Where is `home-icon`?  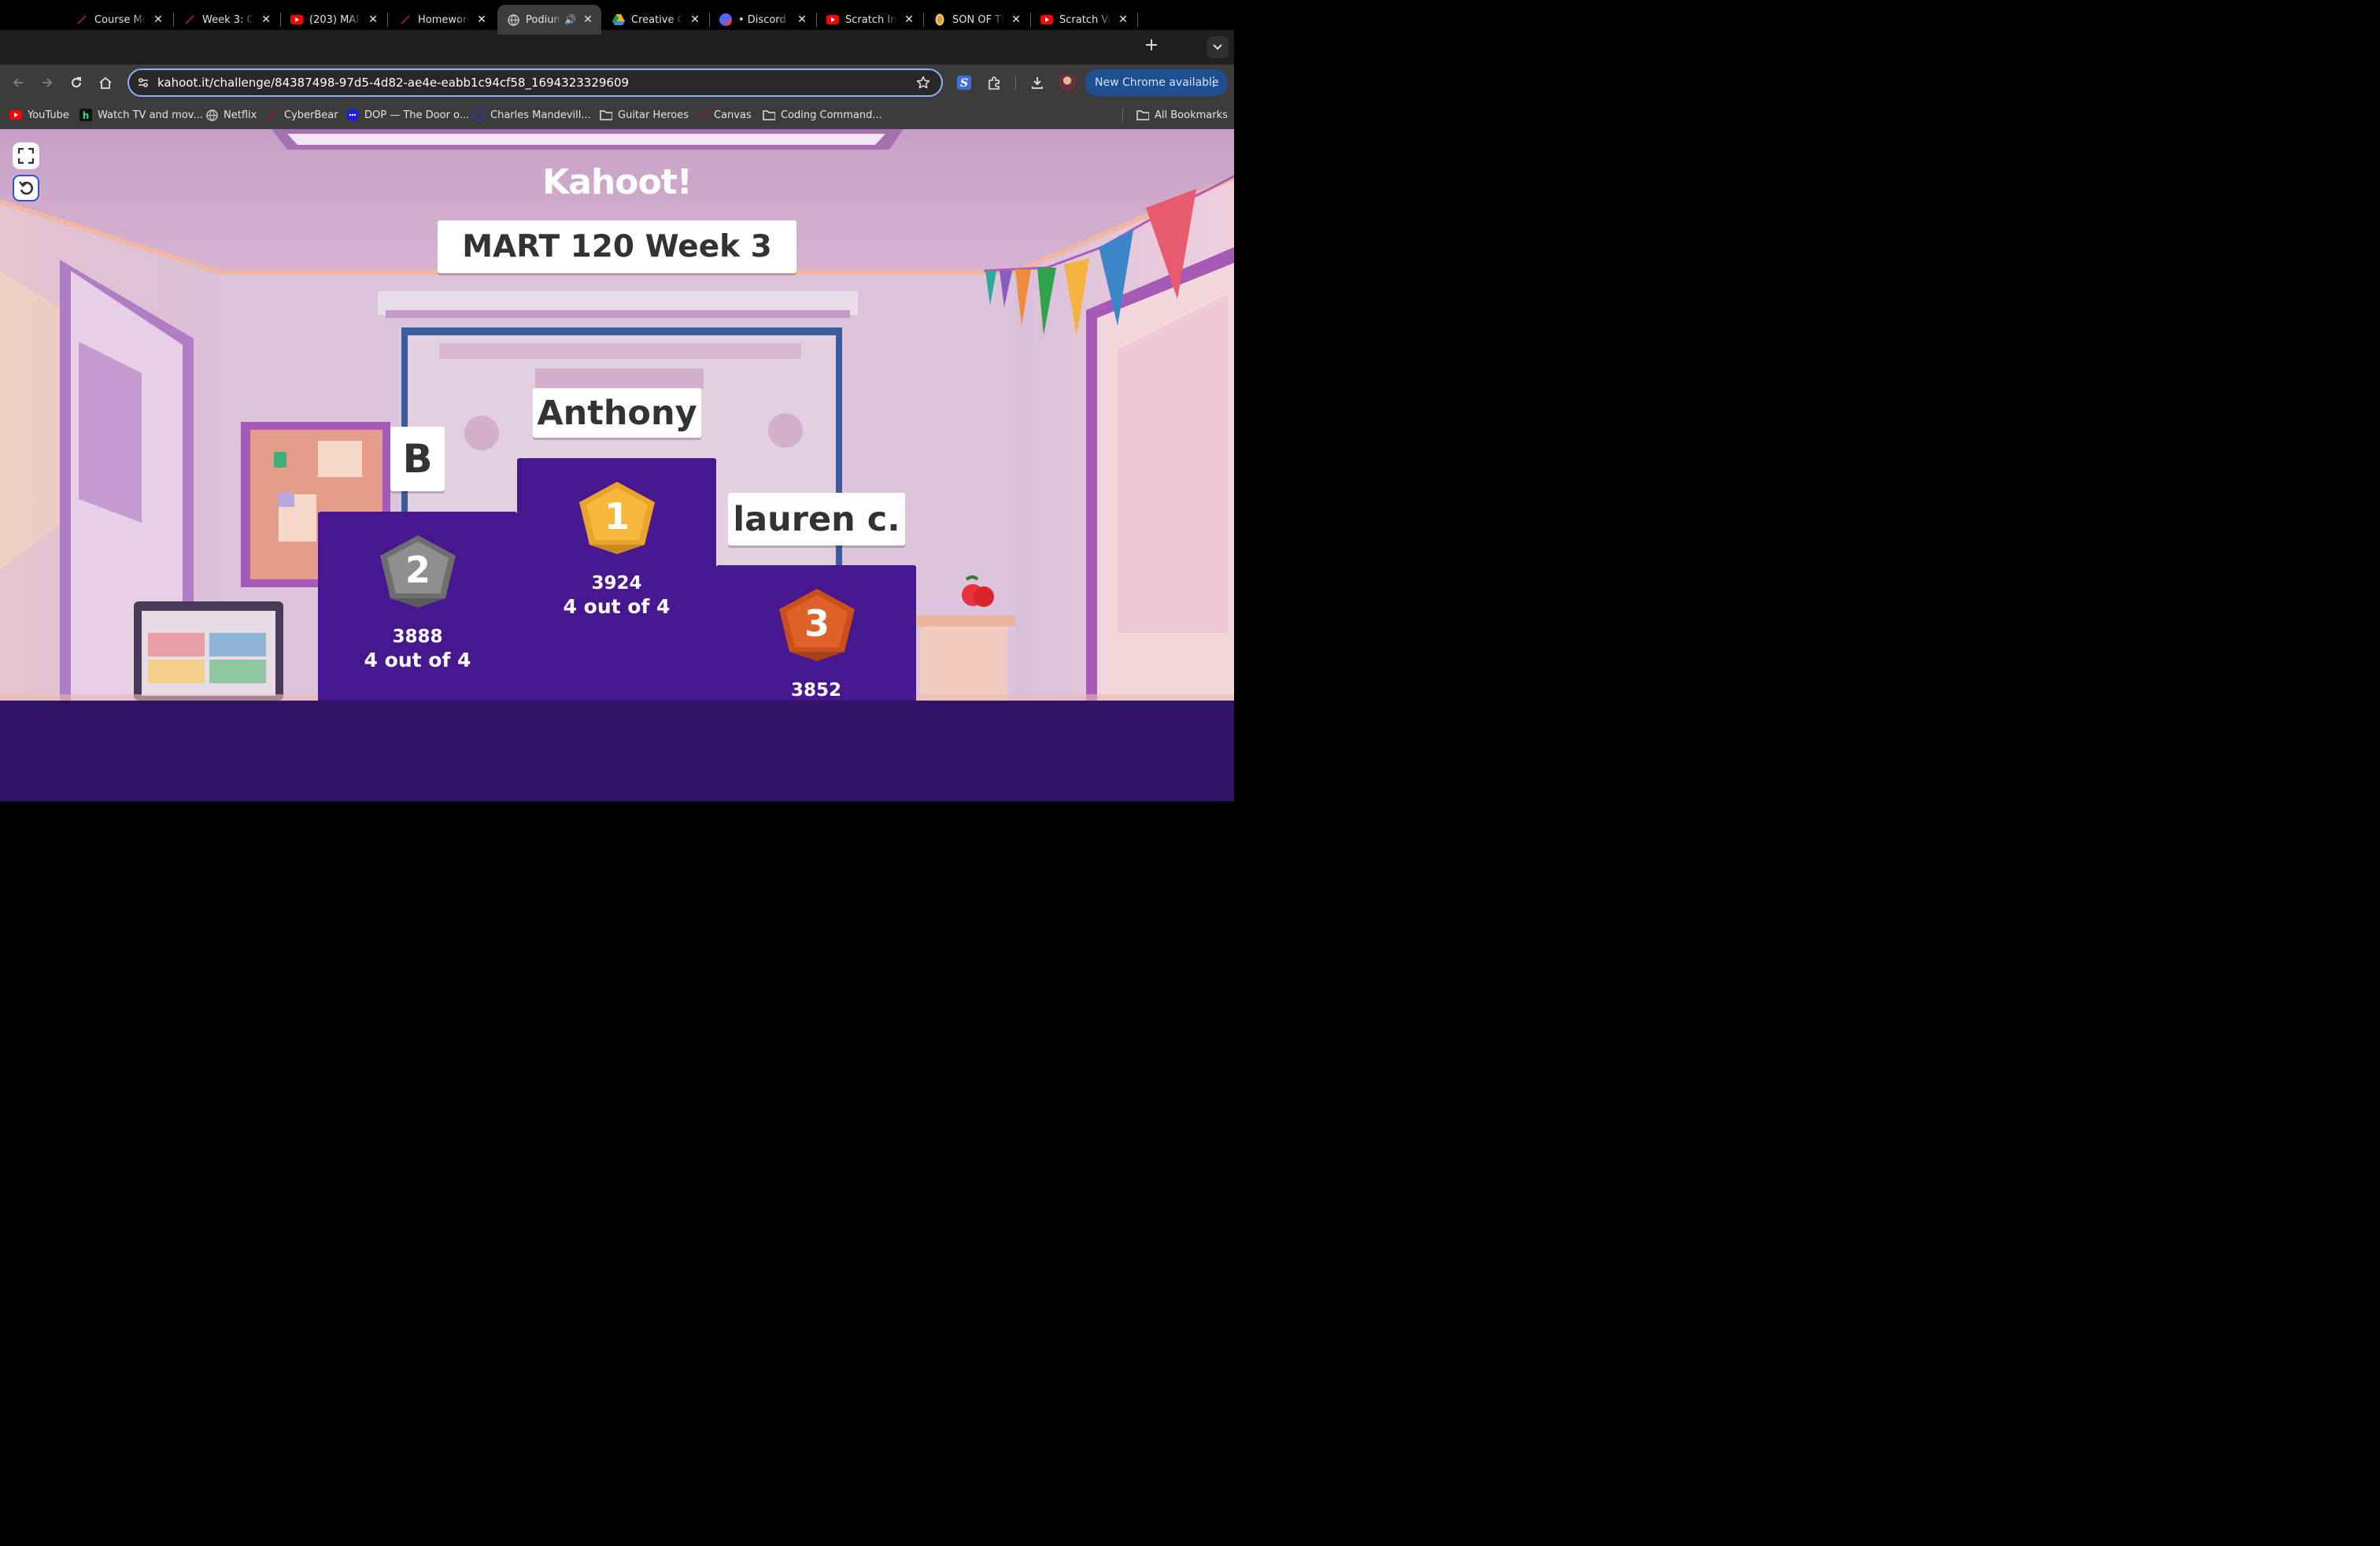
home-icon is located at coordinates (105, 82).